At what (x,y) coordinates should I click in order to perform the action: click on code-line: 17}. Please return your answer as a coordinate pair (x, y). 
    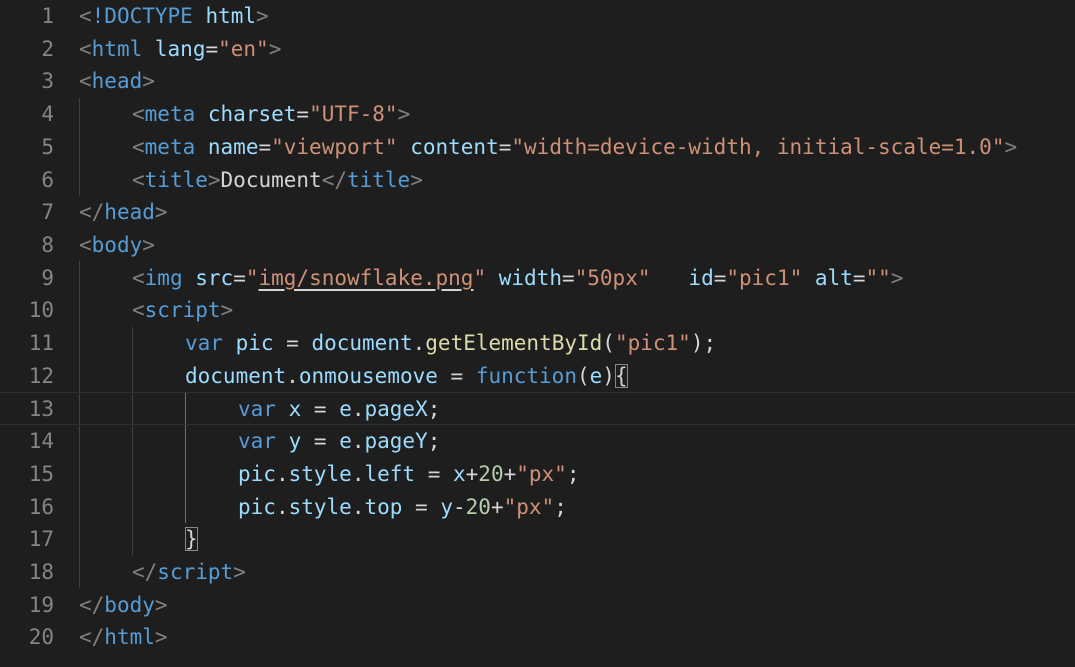
    Looking at the image, I should click on (537, 539).